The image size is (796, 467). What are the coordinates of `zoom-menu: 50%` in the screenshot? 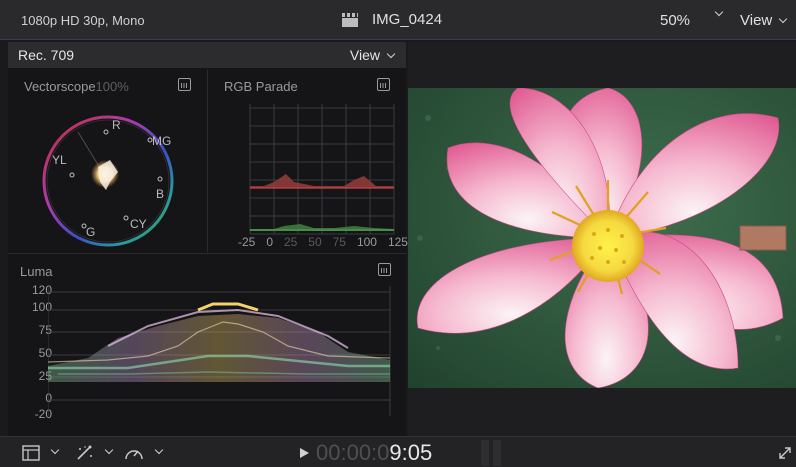 It's located at (692, 18).